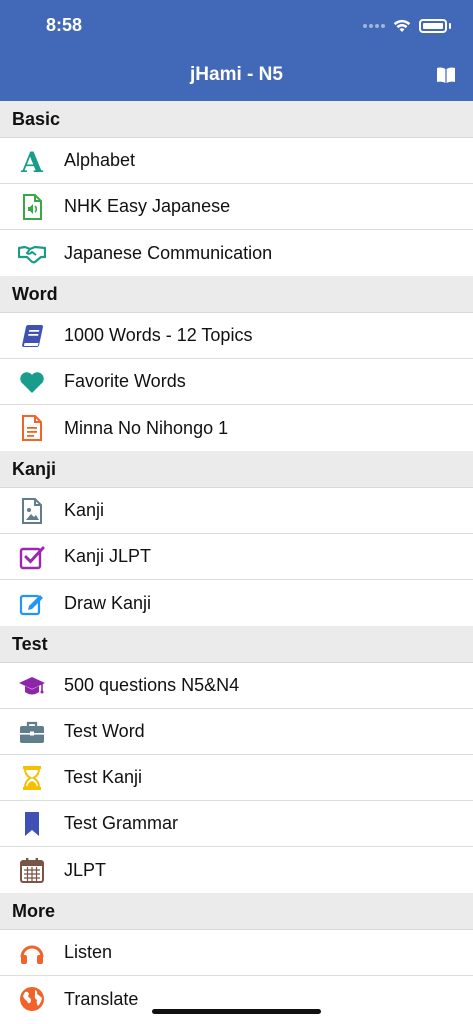 This screenshot has height=1024, width=473. What do you see at coordinates (32, 778) in the screenshot?
I see `hourglass-icon` at bounding box center [32, 778].